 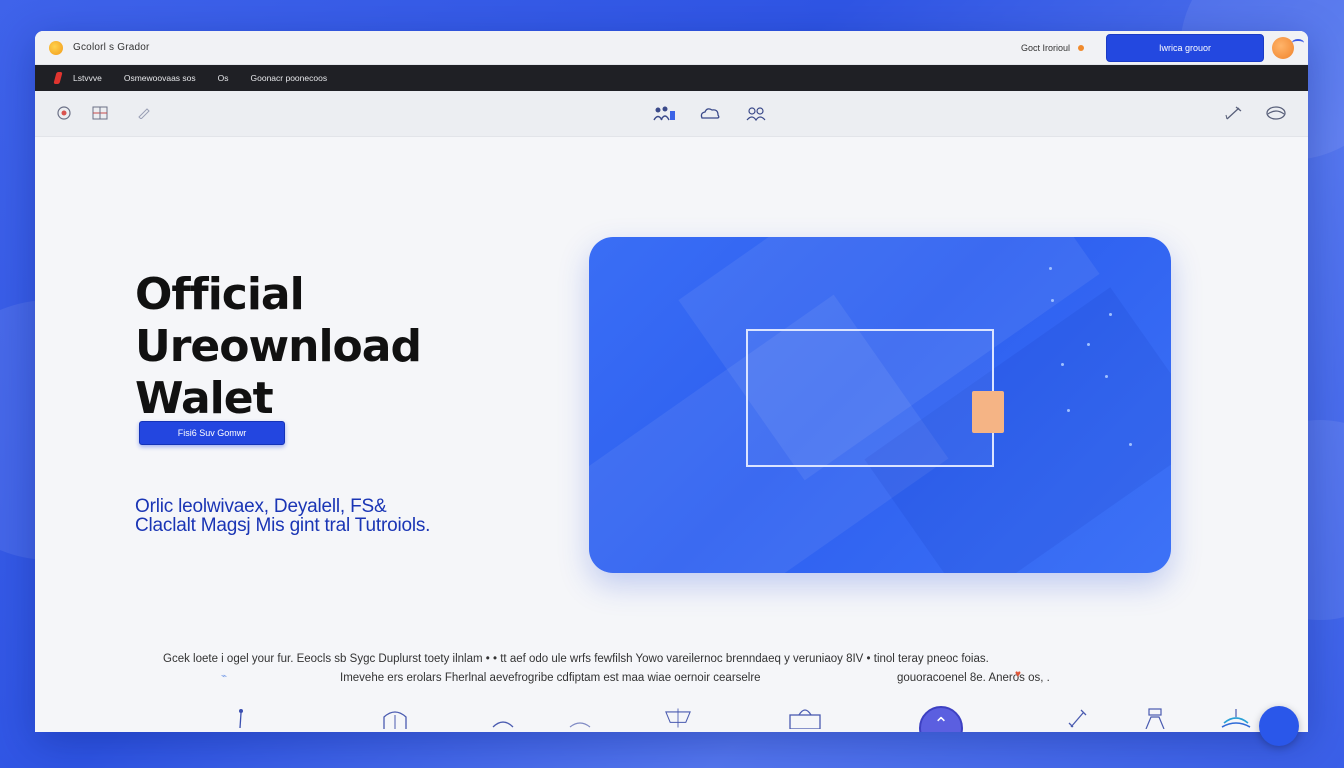 What do you see at coordinates (1081, 47) in the screenshot?
I see `notification-dot-icon` at bounding box center [1081, 47].